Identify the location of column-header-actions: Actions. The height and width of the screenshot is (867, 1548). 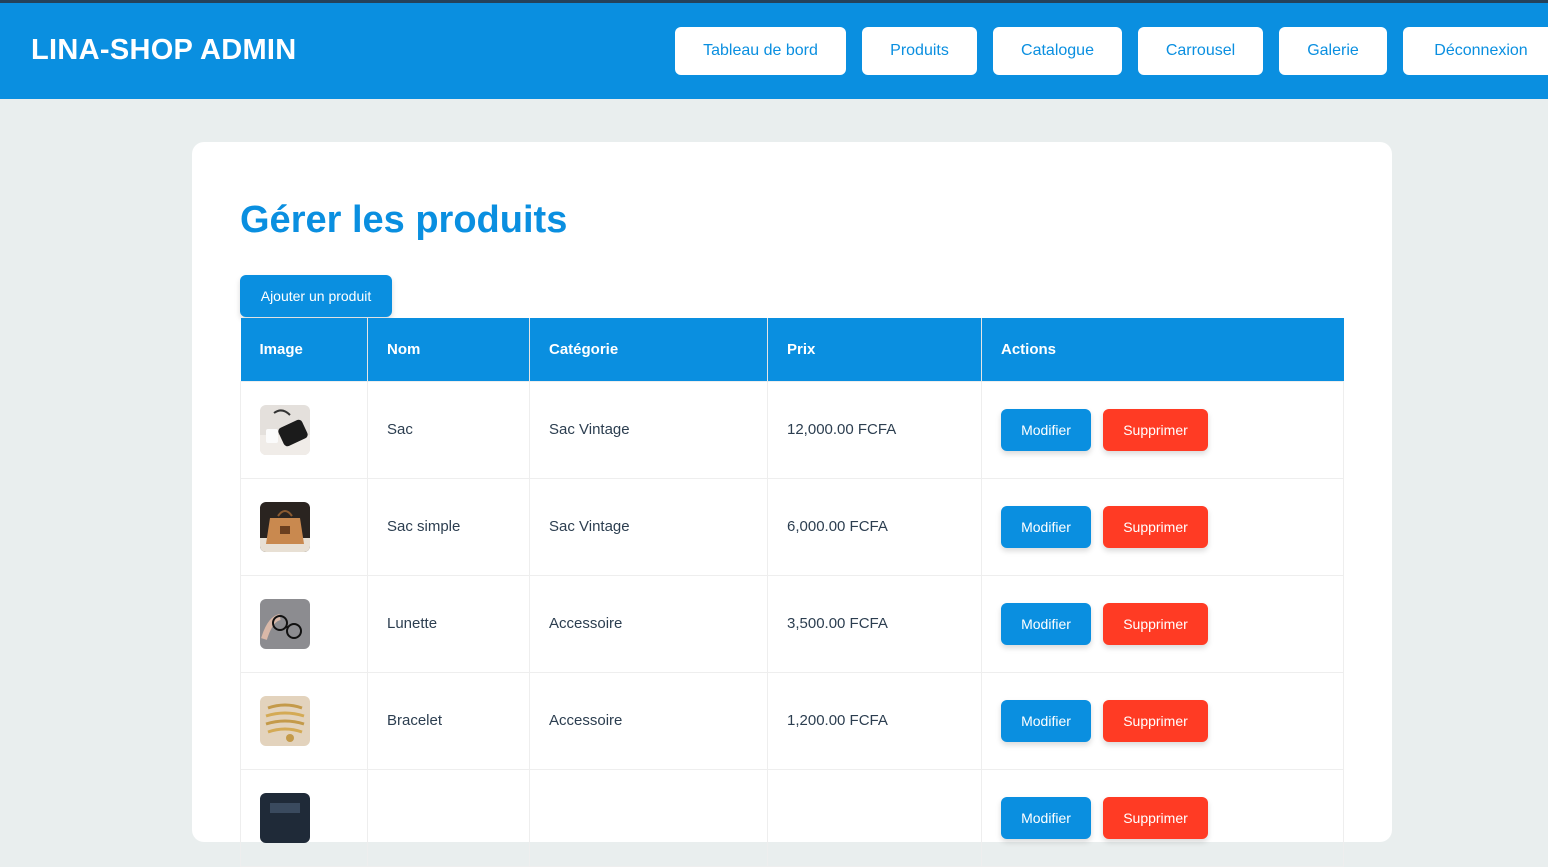
(1162, 349).